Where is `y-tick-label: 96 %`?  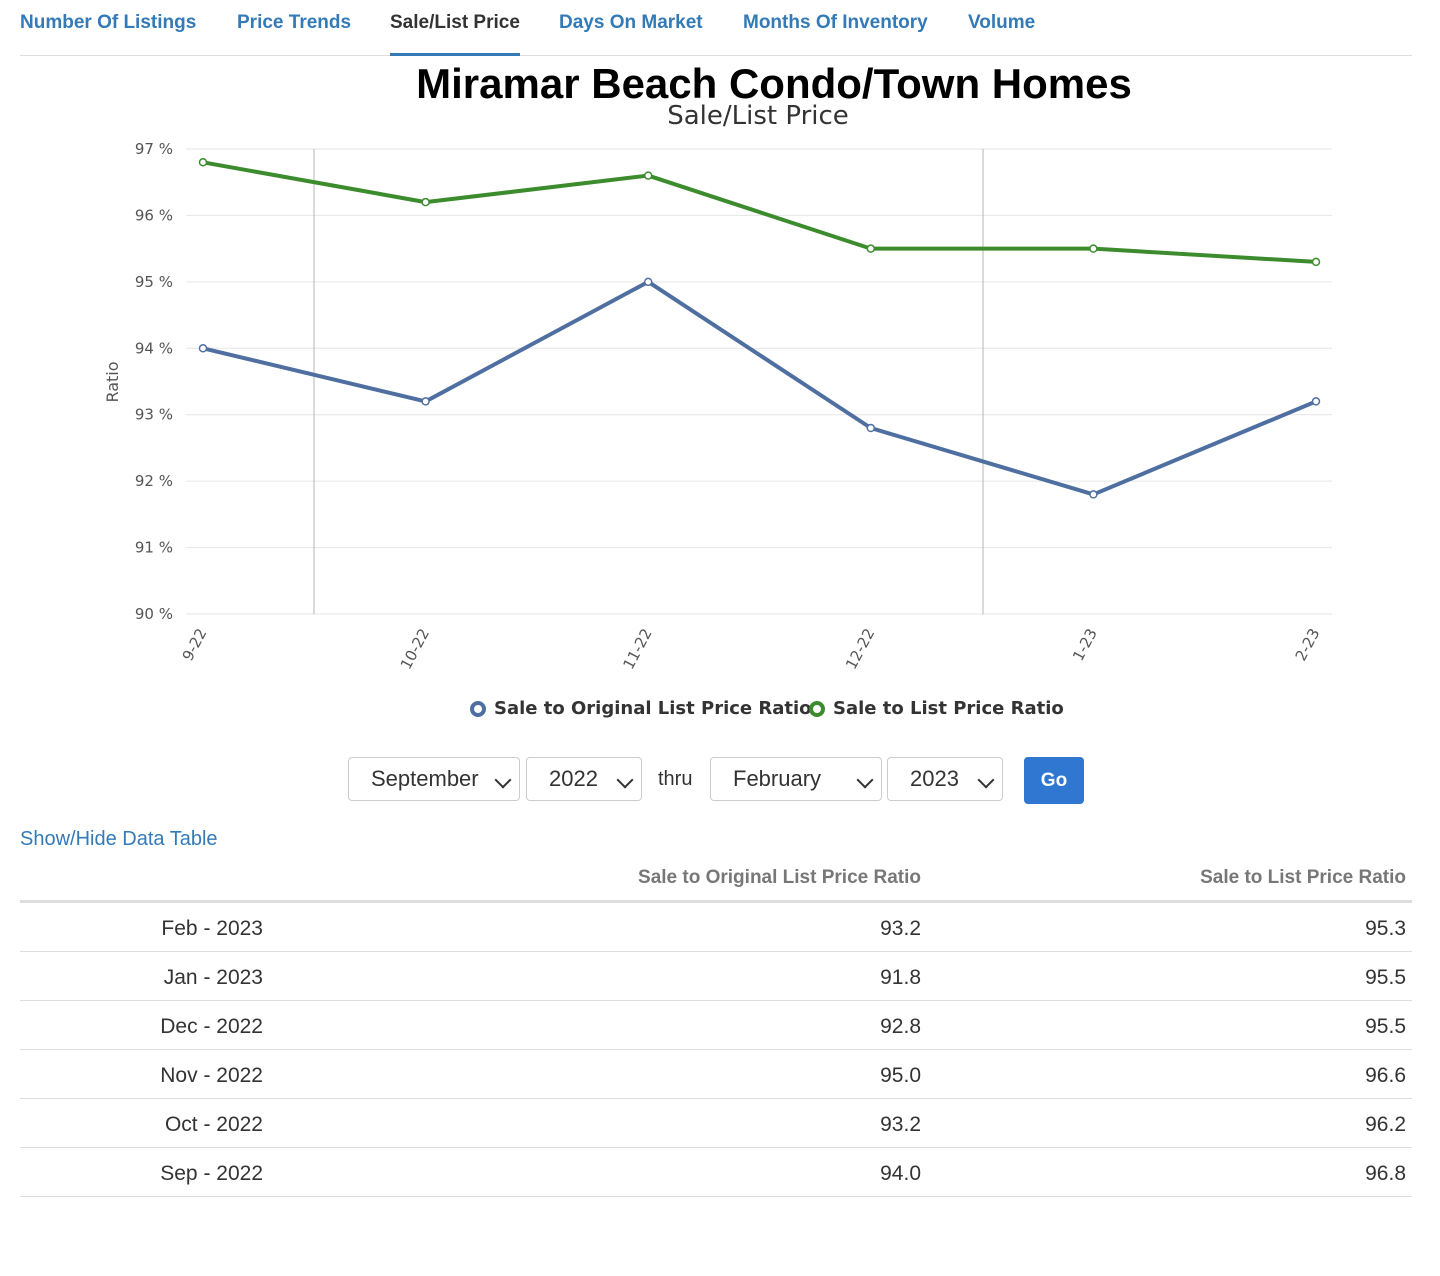
y-tick-label: 96 % is located at coordinates (154, 215).